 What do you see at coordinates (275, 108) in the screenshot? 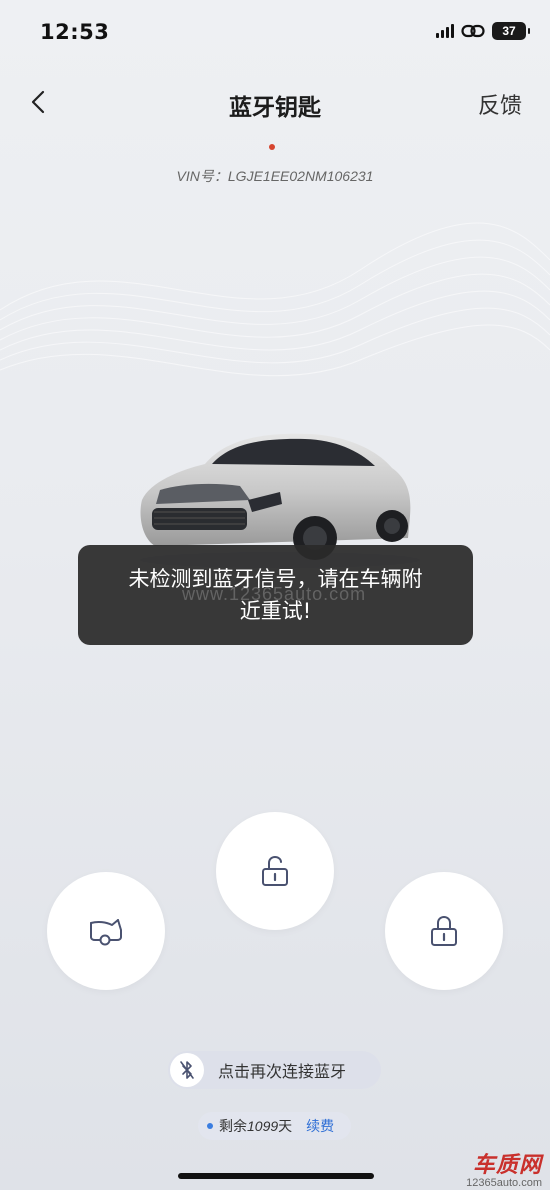
I see `page-title: 蓝牙钥匙` at bounding box center [275, 108].